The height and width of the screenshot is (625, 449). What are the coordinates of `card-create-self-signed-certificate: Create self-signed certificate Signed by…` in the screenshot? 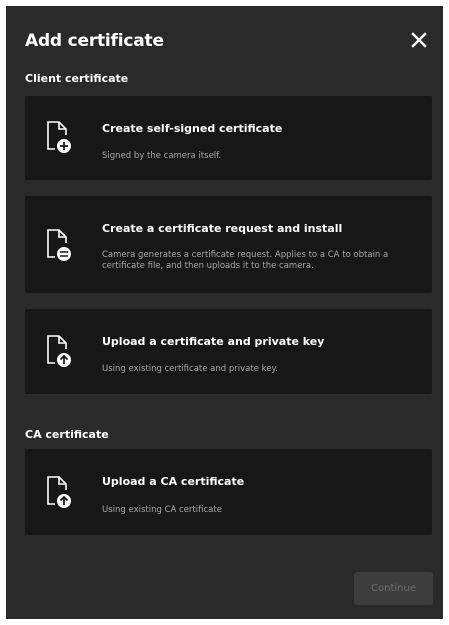 It's located at (228, 138).